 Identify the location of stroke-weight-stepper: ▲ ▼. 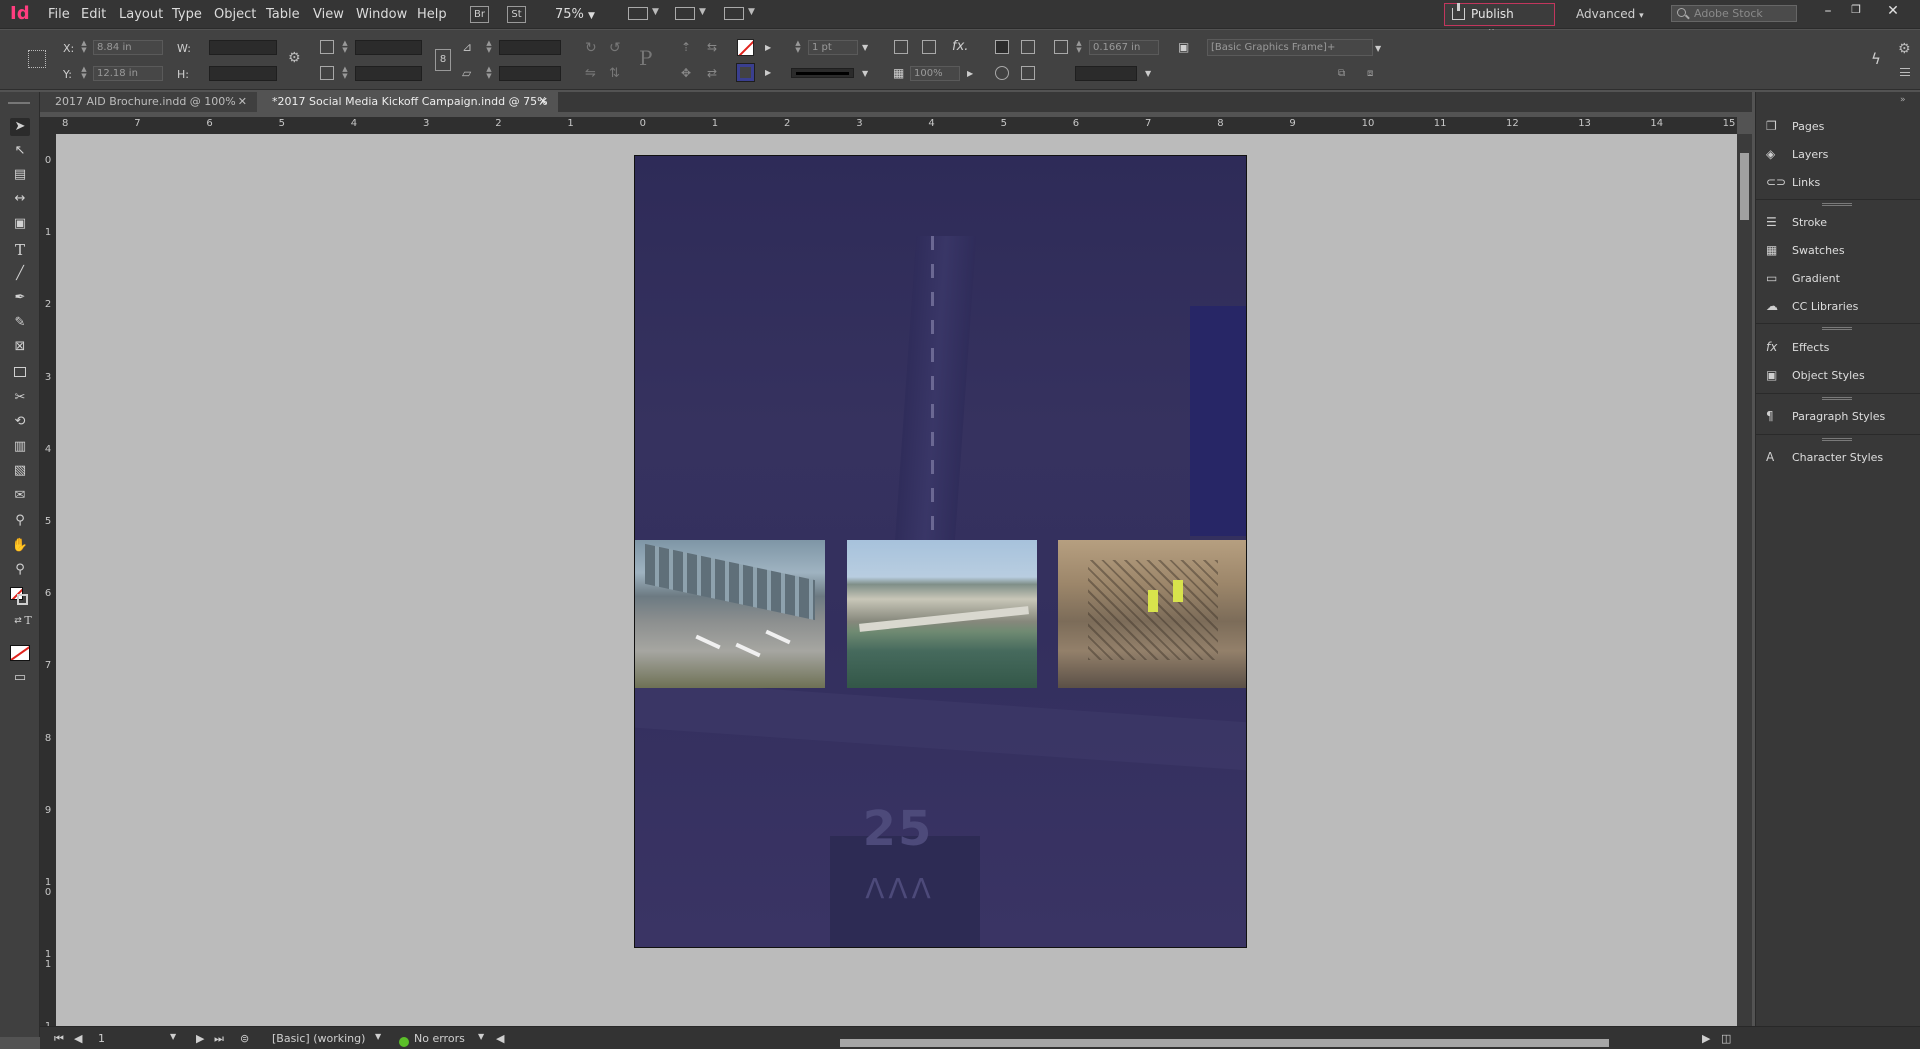
(798, 47).